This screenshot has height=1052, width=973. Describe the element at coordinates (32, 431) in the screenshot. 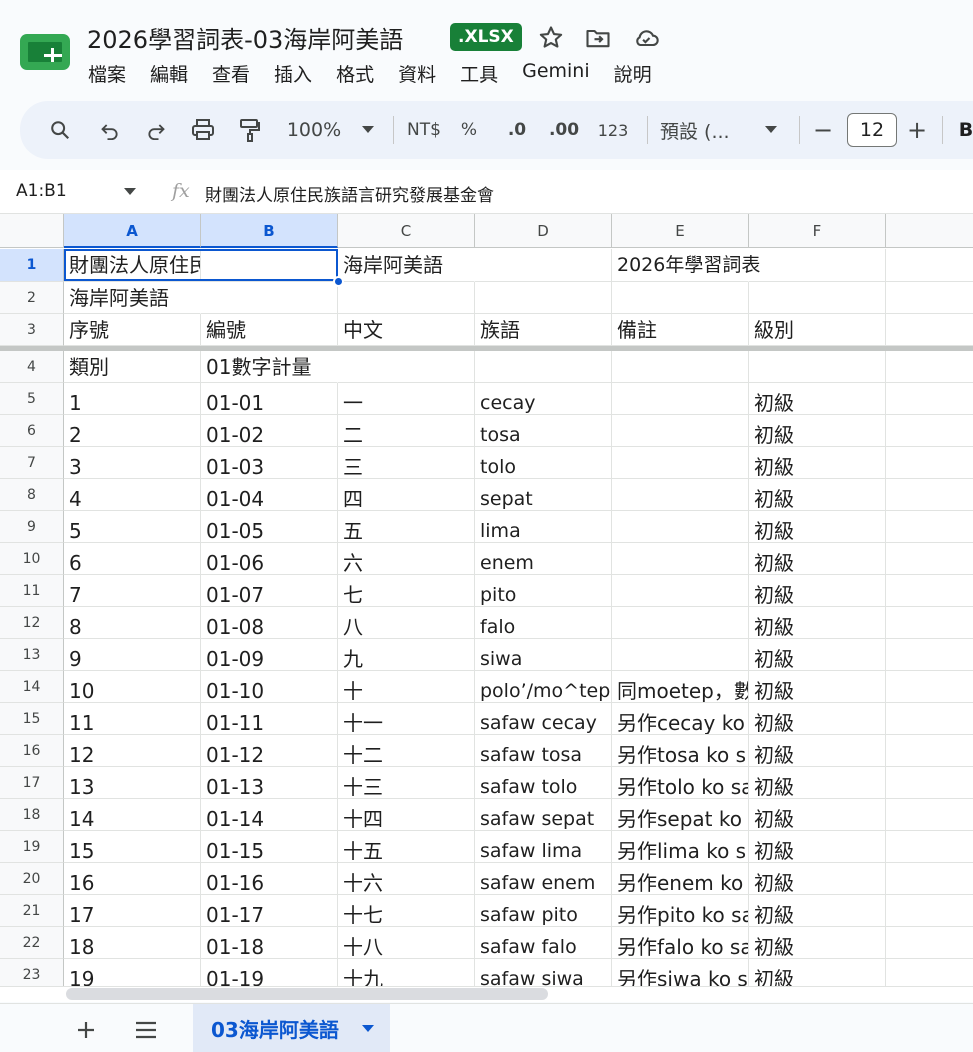

I see `row-header: 6` at that location.